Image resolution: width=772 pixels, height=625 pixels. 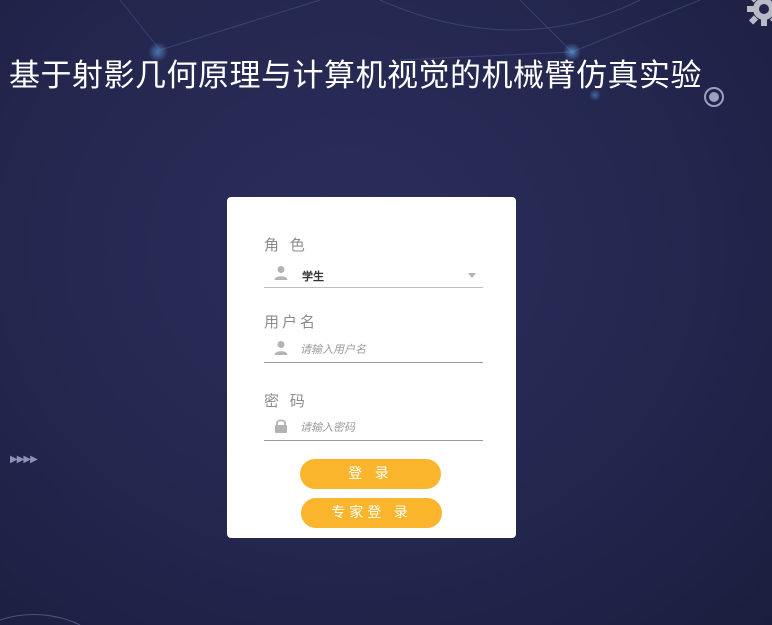 What do you see at coordinates (286, 401) in the screenshot?
I see `password-label: 密 码` at bounding box center [286, 401].